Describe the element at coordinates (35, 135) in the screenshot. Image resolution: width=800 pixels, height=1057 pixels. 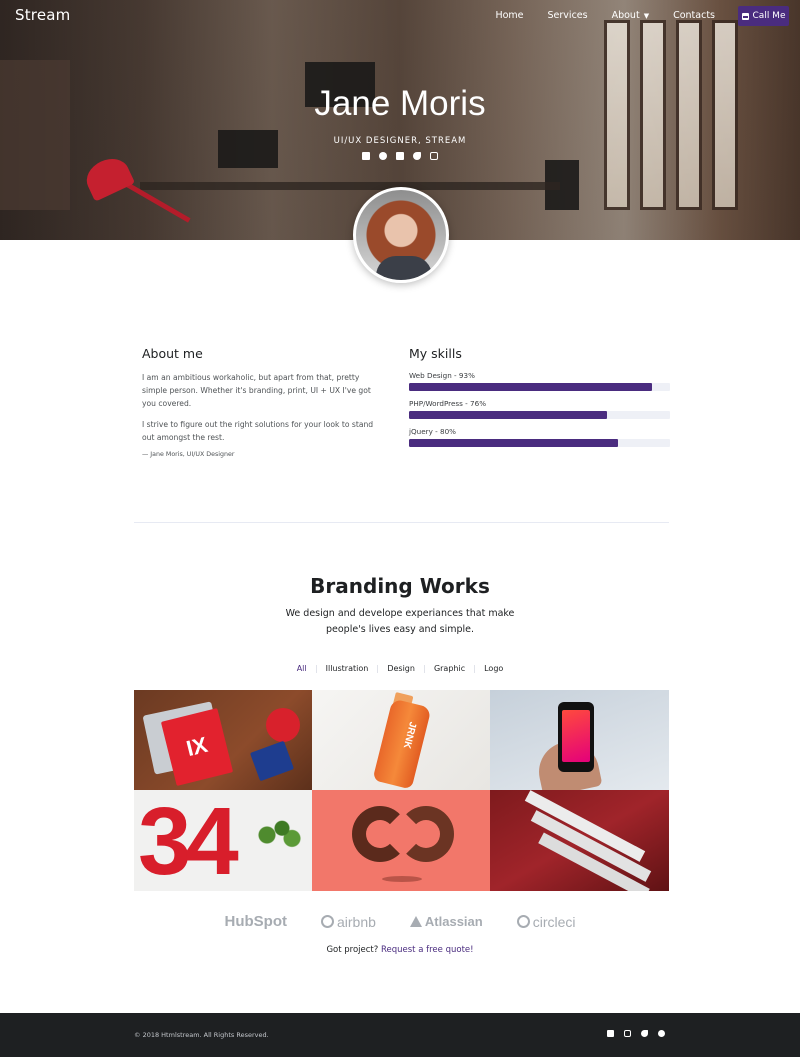
I see `bookshelf-decor` at that location.